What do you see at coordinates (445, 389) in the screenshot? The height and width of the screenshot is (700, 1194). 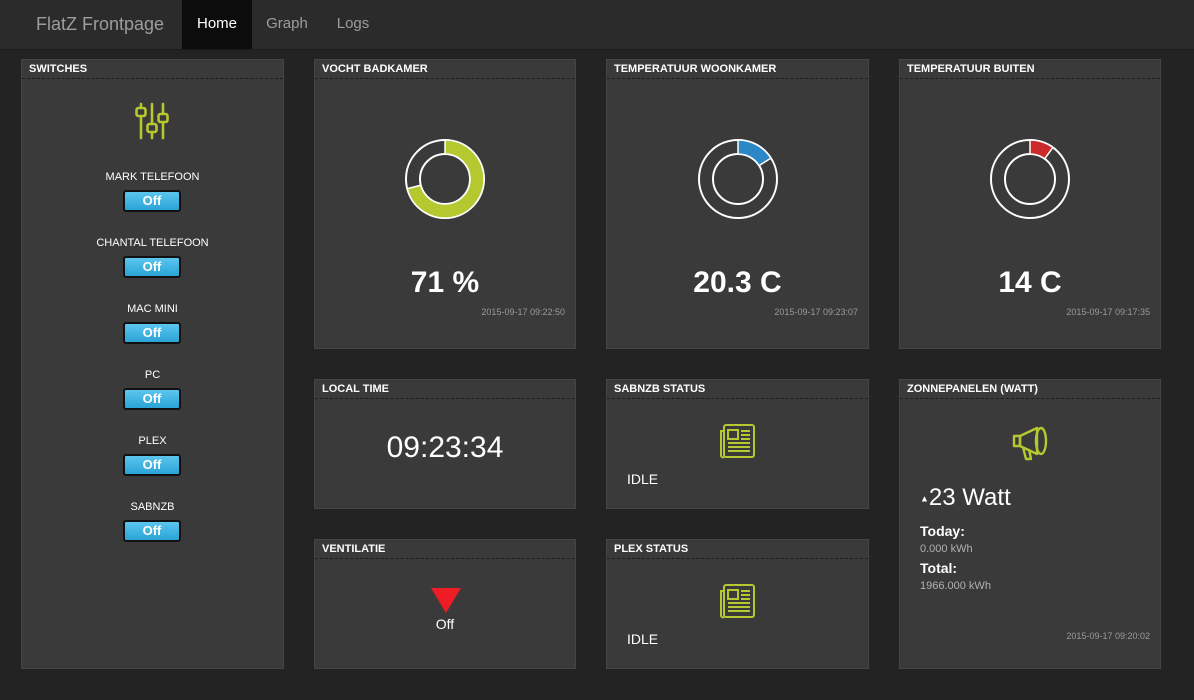 I see `local-time-title: LOCAL TIME` at bounding box center [445, 389].